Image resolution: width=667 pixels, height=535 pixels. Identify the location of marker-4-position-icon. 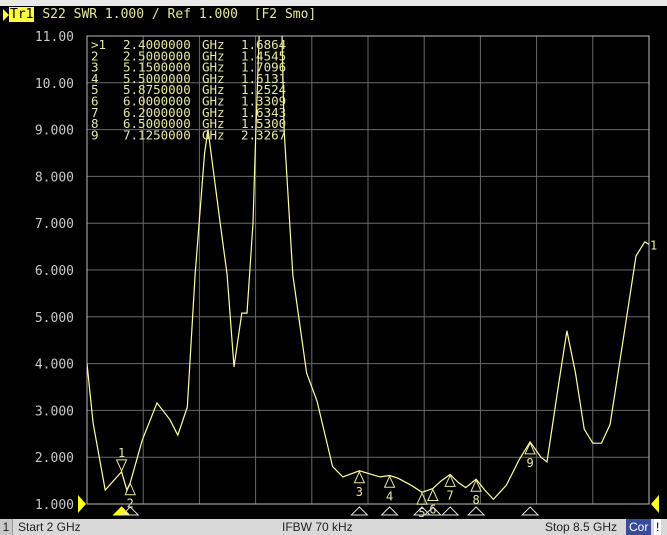
(389, 511).